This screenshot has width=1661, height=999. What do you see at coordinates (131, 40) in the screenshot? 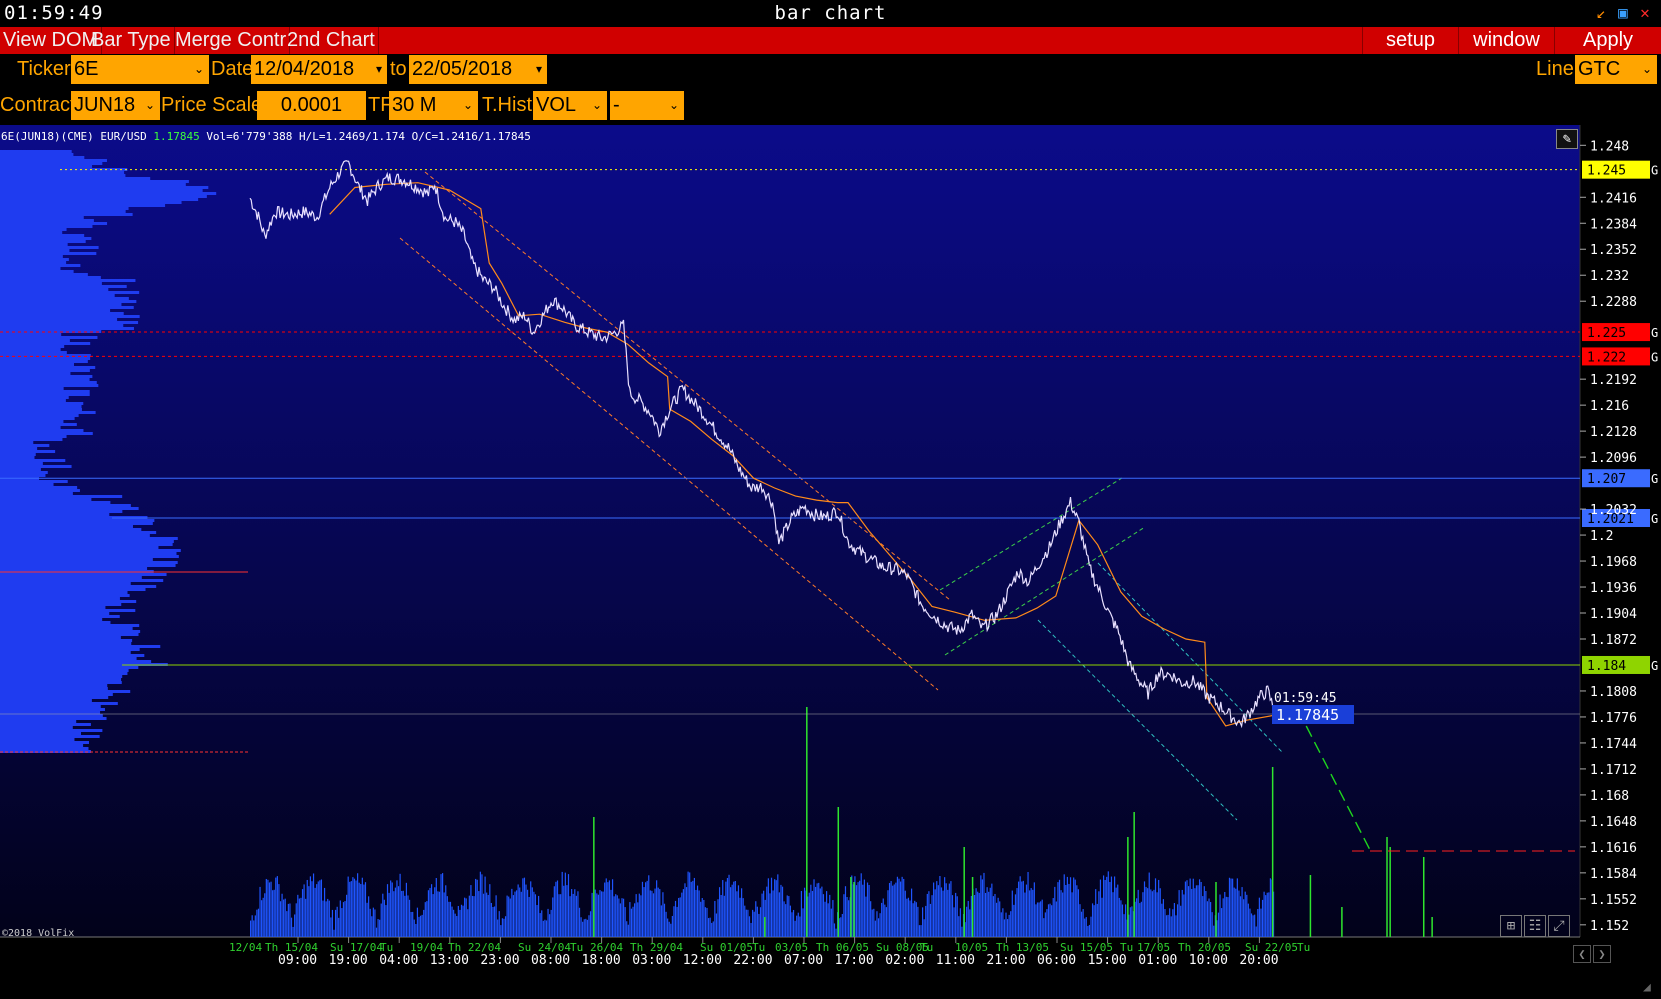
I see `menu-bar-type: Bar Type` at bounding box center [131, 40].